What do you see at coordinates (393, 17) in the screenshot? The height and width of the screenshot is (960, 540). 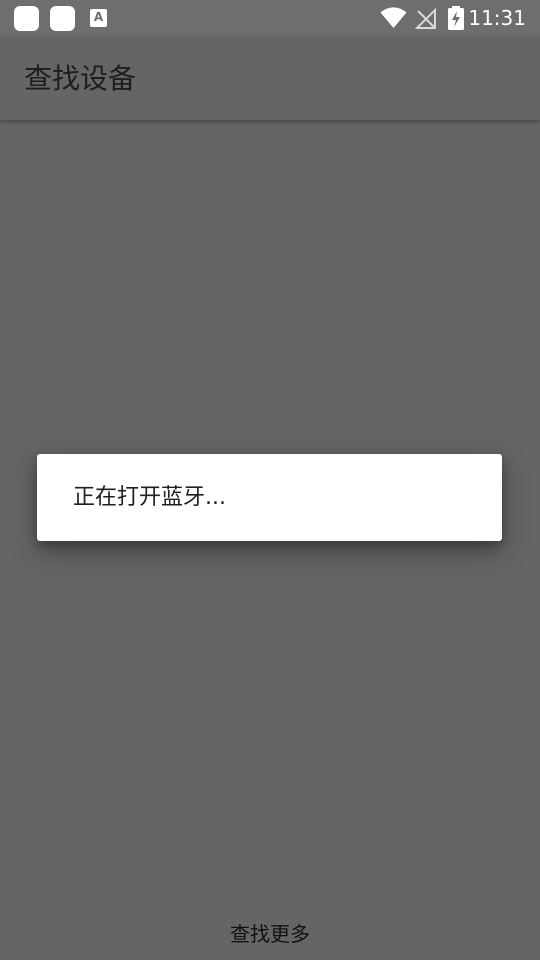 I see `wifi-icon` at bounding box center [393, 17].